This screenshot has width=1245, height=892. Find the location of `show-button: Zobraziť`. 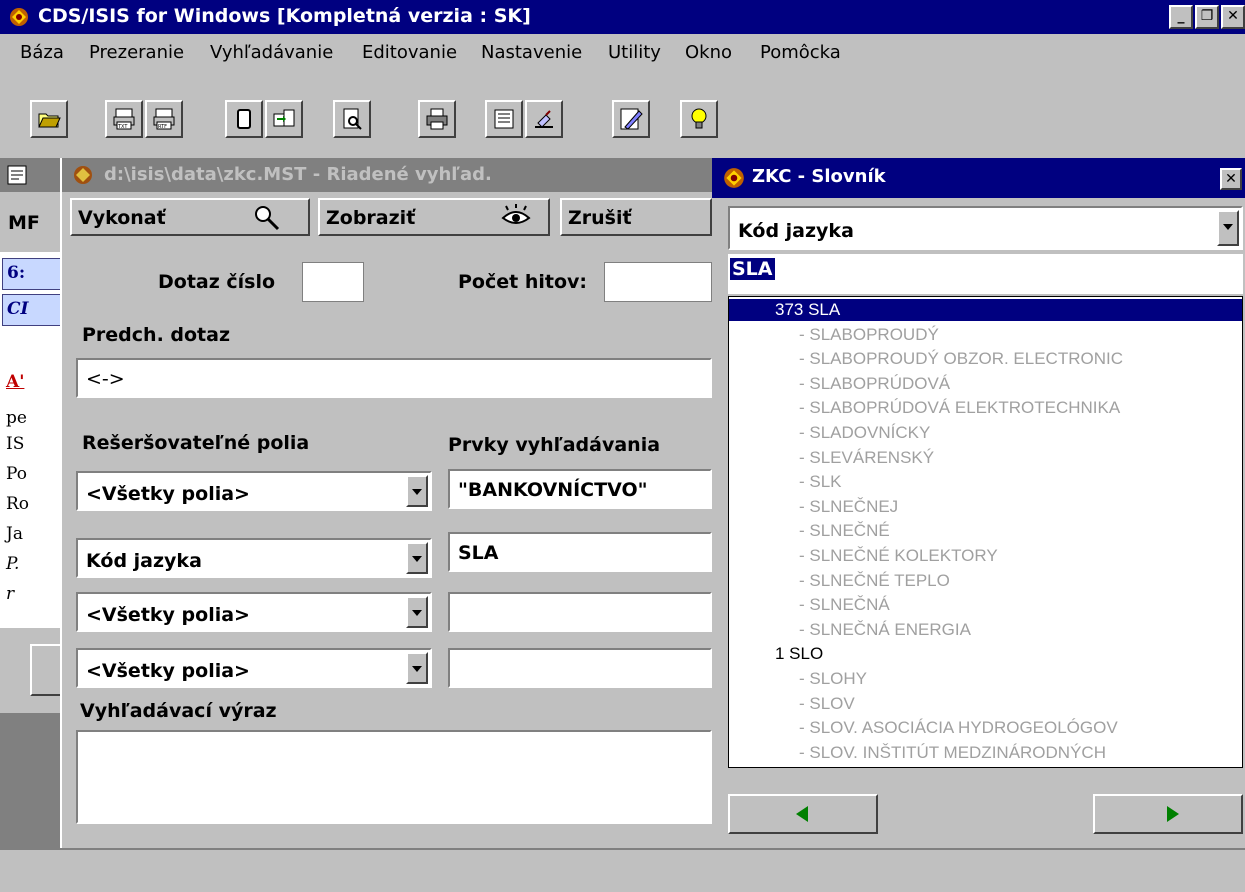

show-button: Zobraziť is located at coordinates (434, 217).